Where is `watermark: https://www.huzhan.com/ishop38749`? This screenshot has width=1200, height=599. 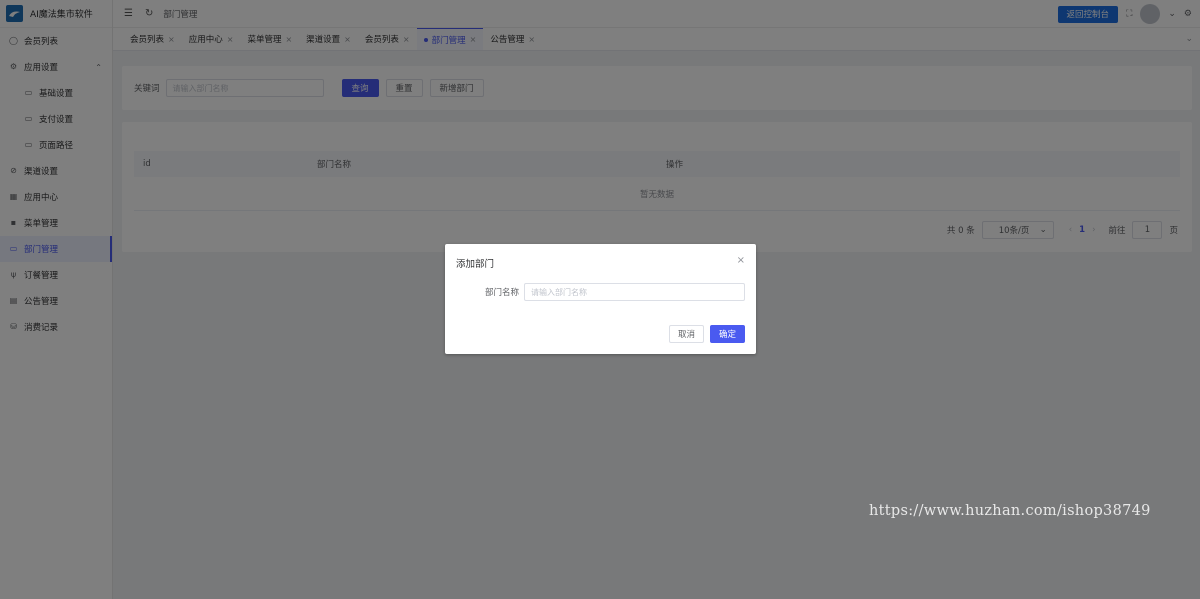 watermark: https://www.huzhan.com/ishop38749 is located at coordinates (1010, 511).